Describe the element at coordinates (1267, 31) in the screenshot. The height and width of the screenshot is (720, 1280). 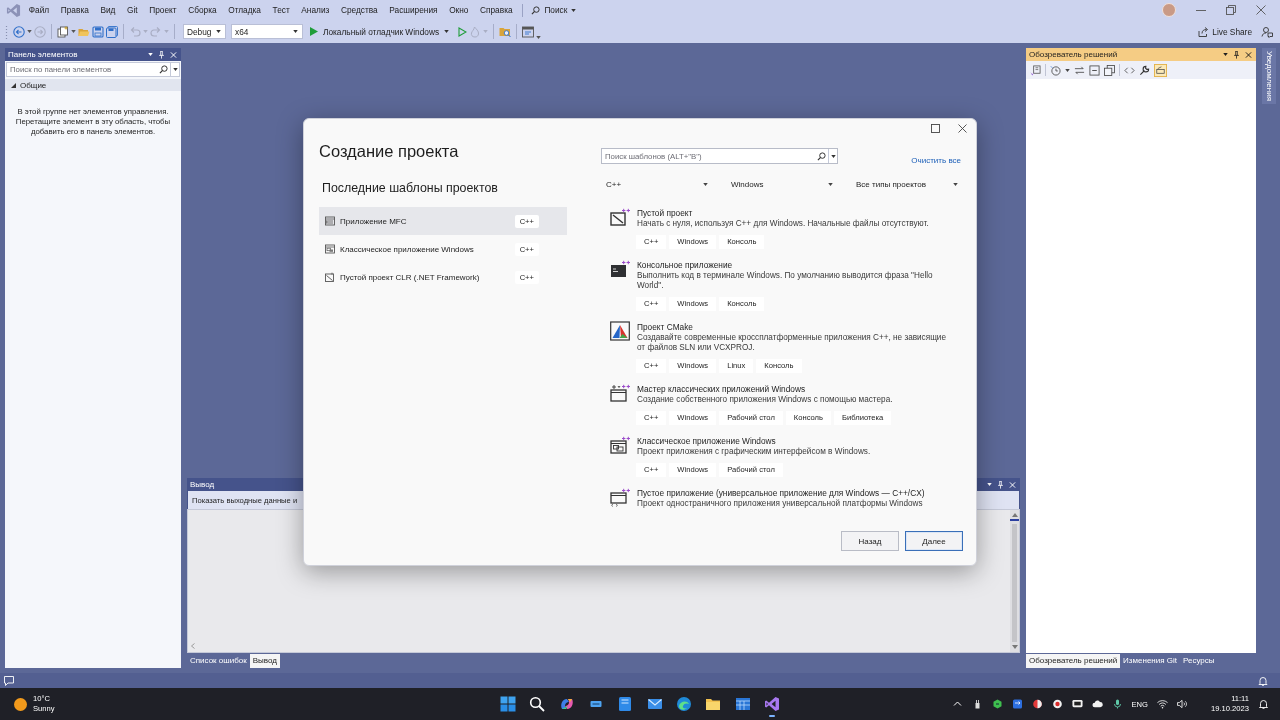
I see `feedback-icon` at that location.